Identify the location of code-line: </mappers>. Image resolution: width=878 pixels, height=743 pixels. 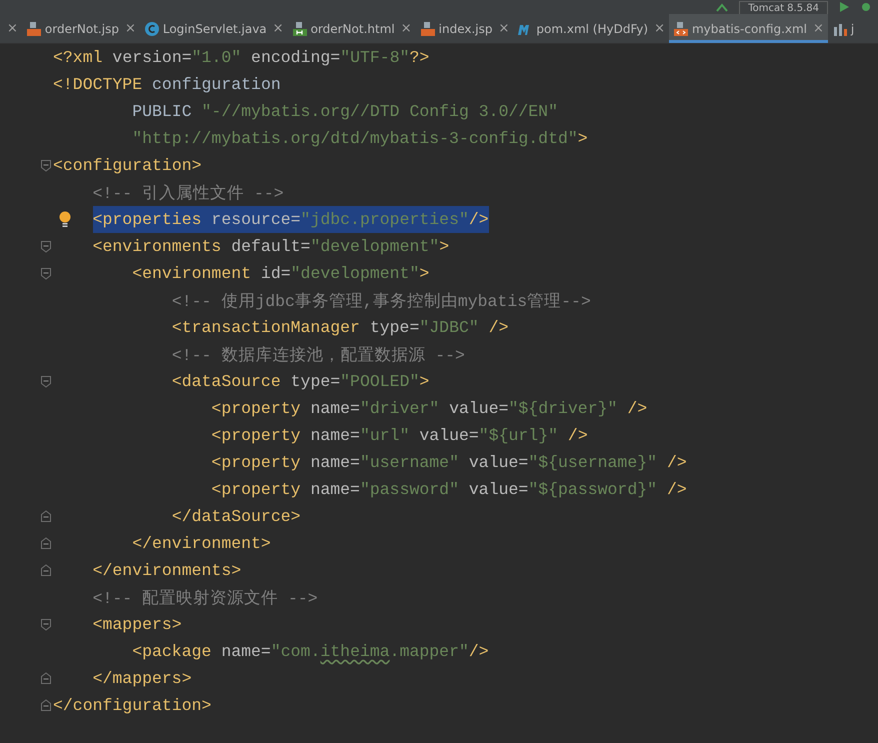
(142, 678).